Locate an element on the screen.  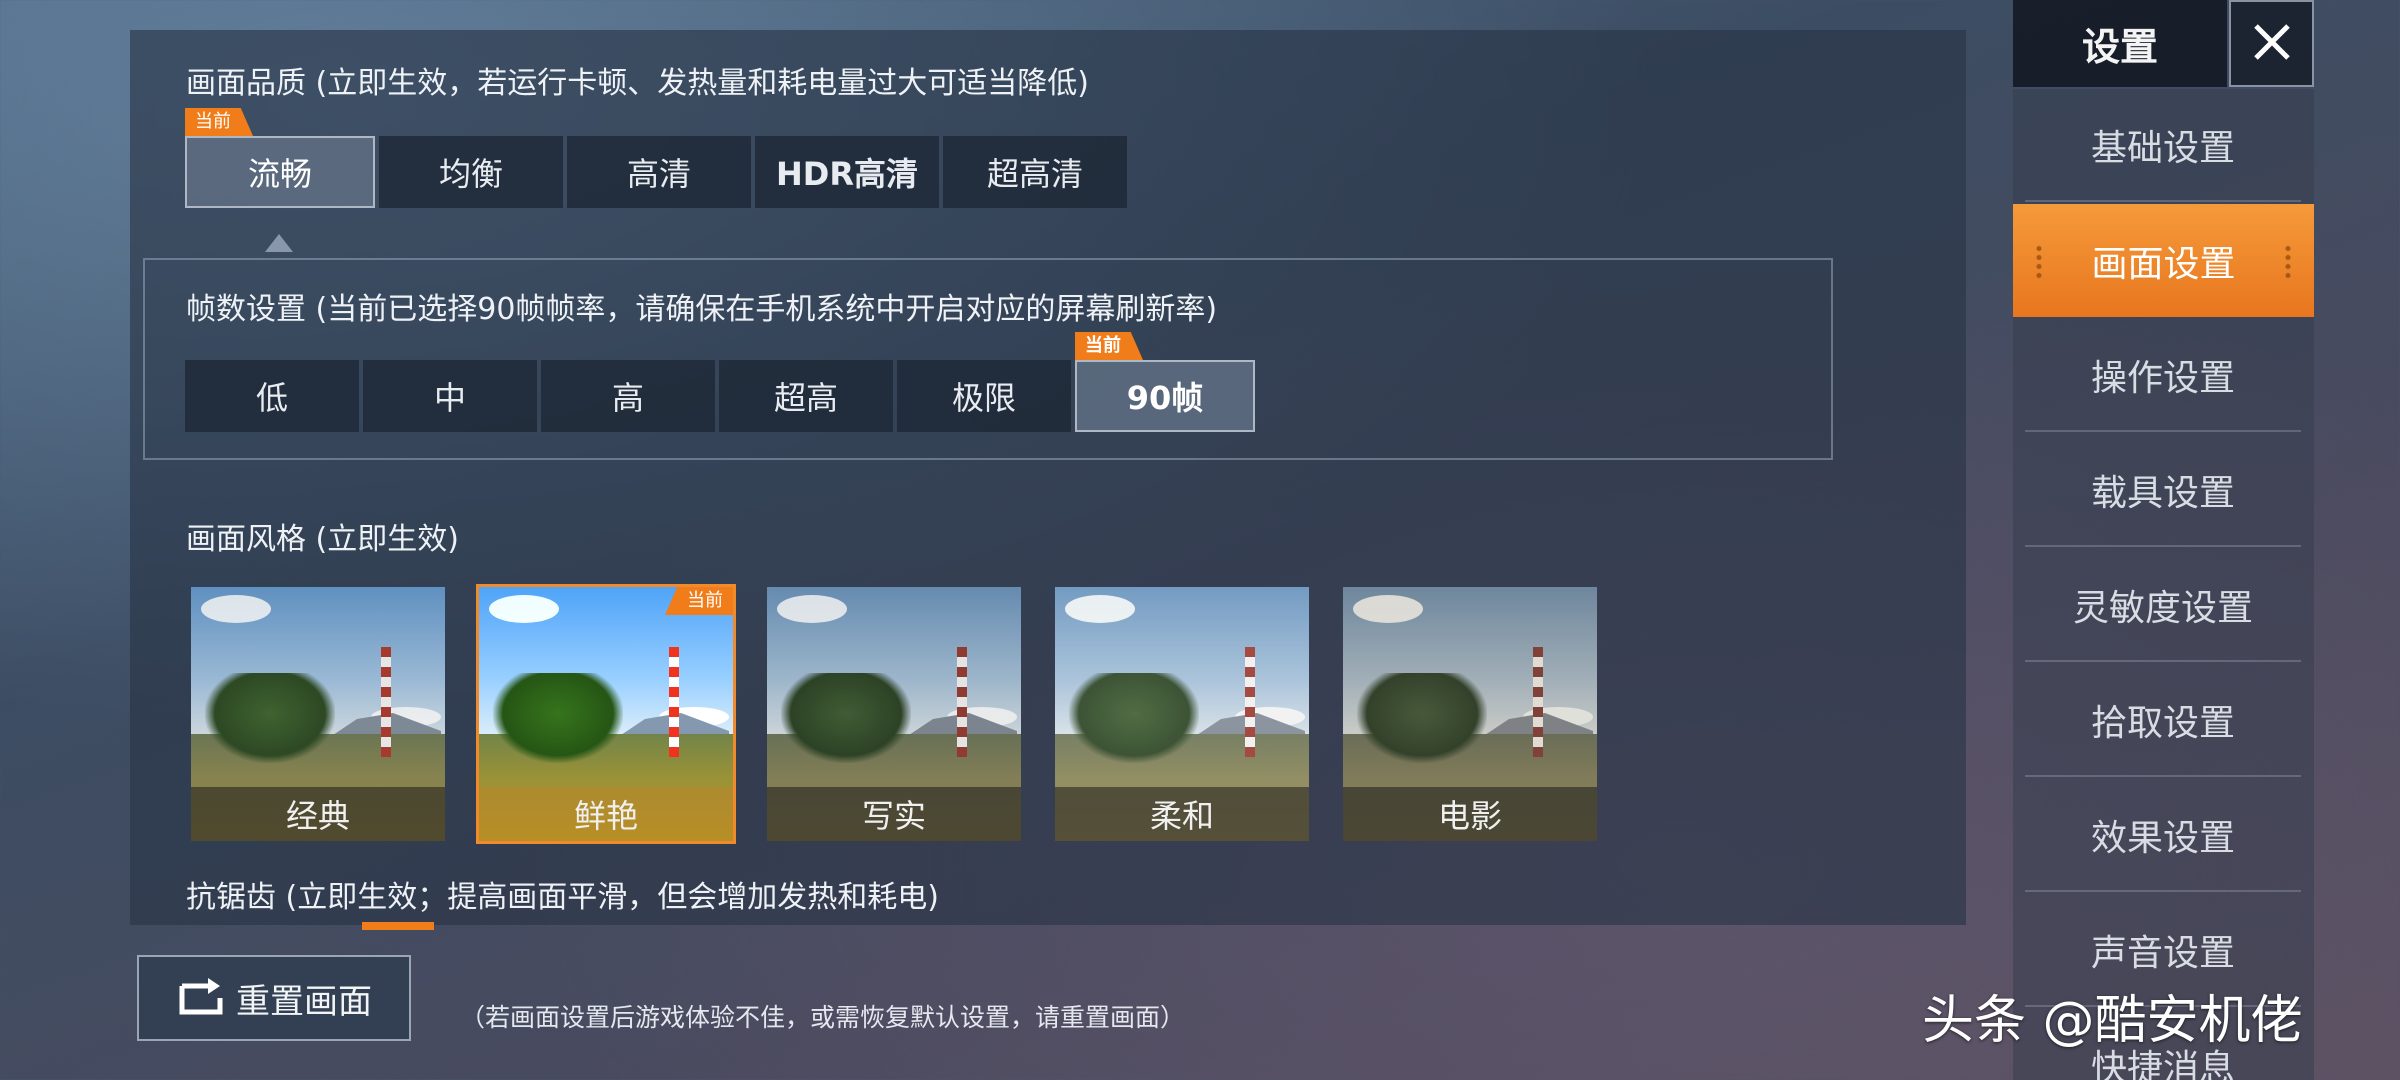
style-option-label: 写实 is located at coordinates (894, 814).